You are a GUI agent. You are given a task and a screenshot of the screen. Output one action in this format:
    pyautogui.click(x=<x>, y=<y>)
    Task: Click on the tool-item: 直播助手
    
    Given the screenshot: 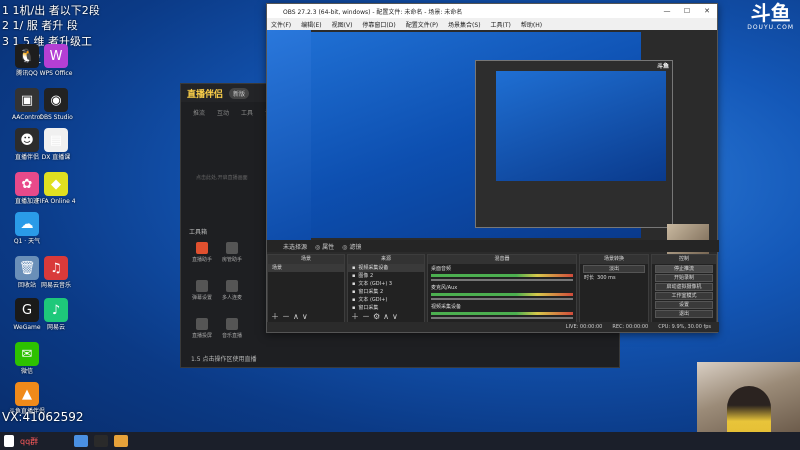 What is the action you would take?
    pyautogui.click(x=202, y=252)
    